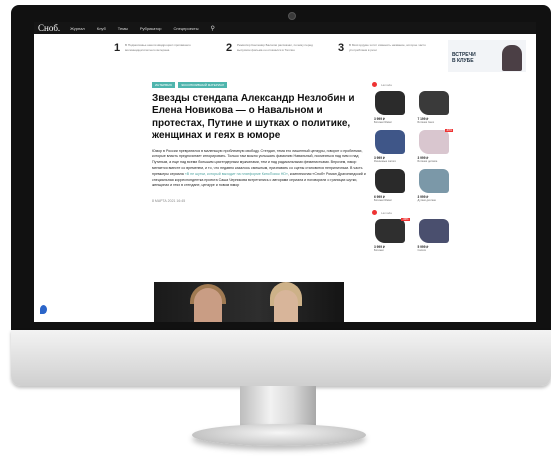 The height and width of the screenshot is (461, 551). I want to click on product-card: 3 999 ₽ Резиновые сапоги, so click(392, 146).